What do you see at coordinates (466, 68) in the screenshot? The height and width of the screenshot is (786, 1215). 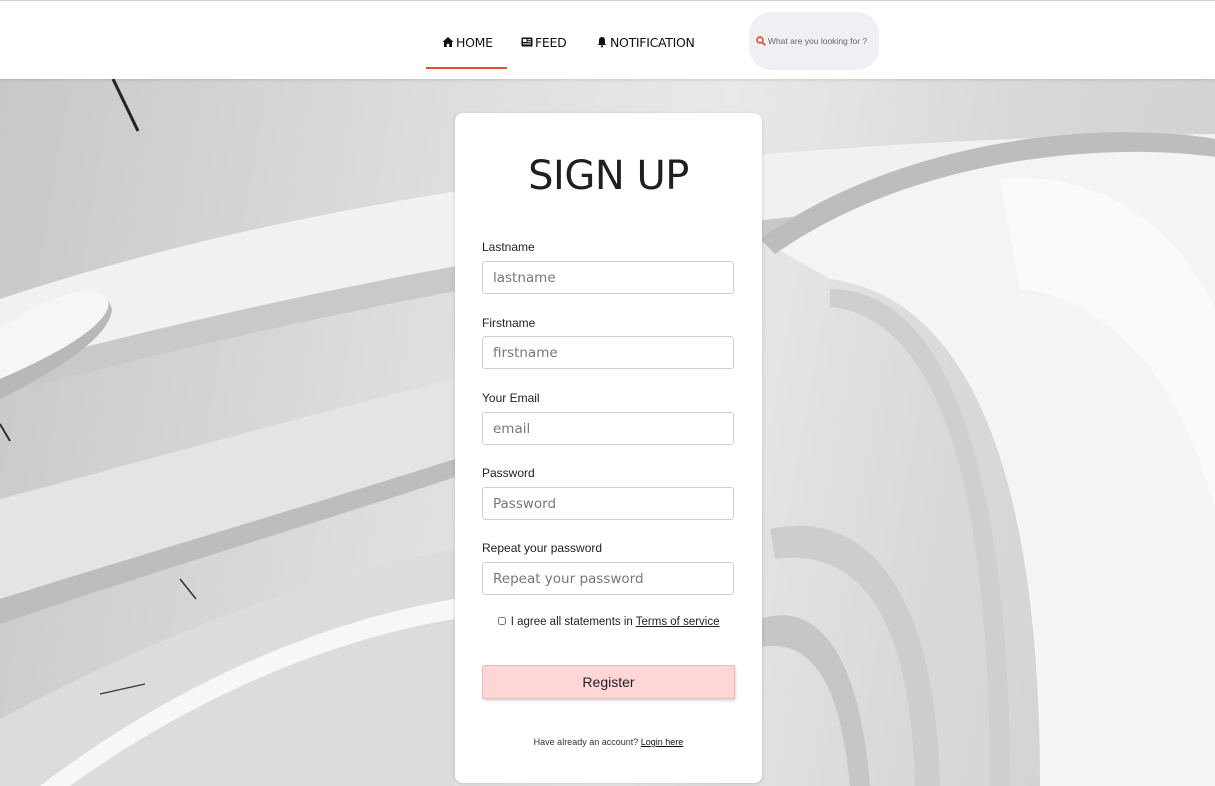 I see `active-tab-indicator` at bounding box center [466, 68].